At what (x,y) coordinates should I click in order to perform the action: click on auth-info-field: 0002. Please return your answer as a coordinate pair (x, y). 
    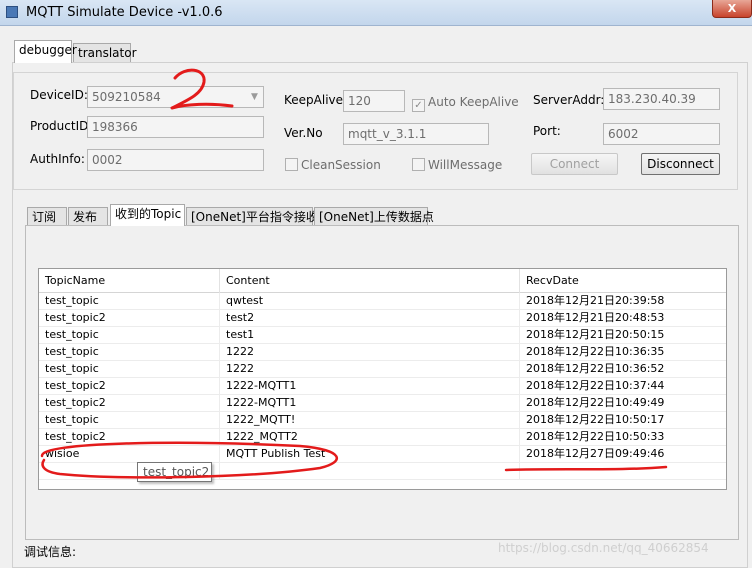
    Looking at the image, I should click on (175, 160).